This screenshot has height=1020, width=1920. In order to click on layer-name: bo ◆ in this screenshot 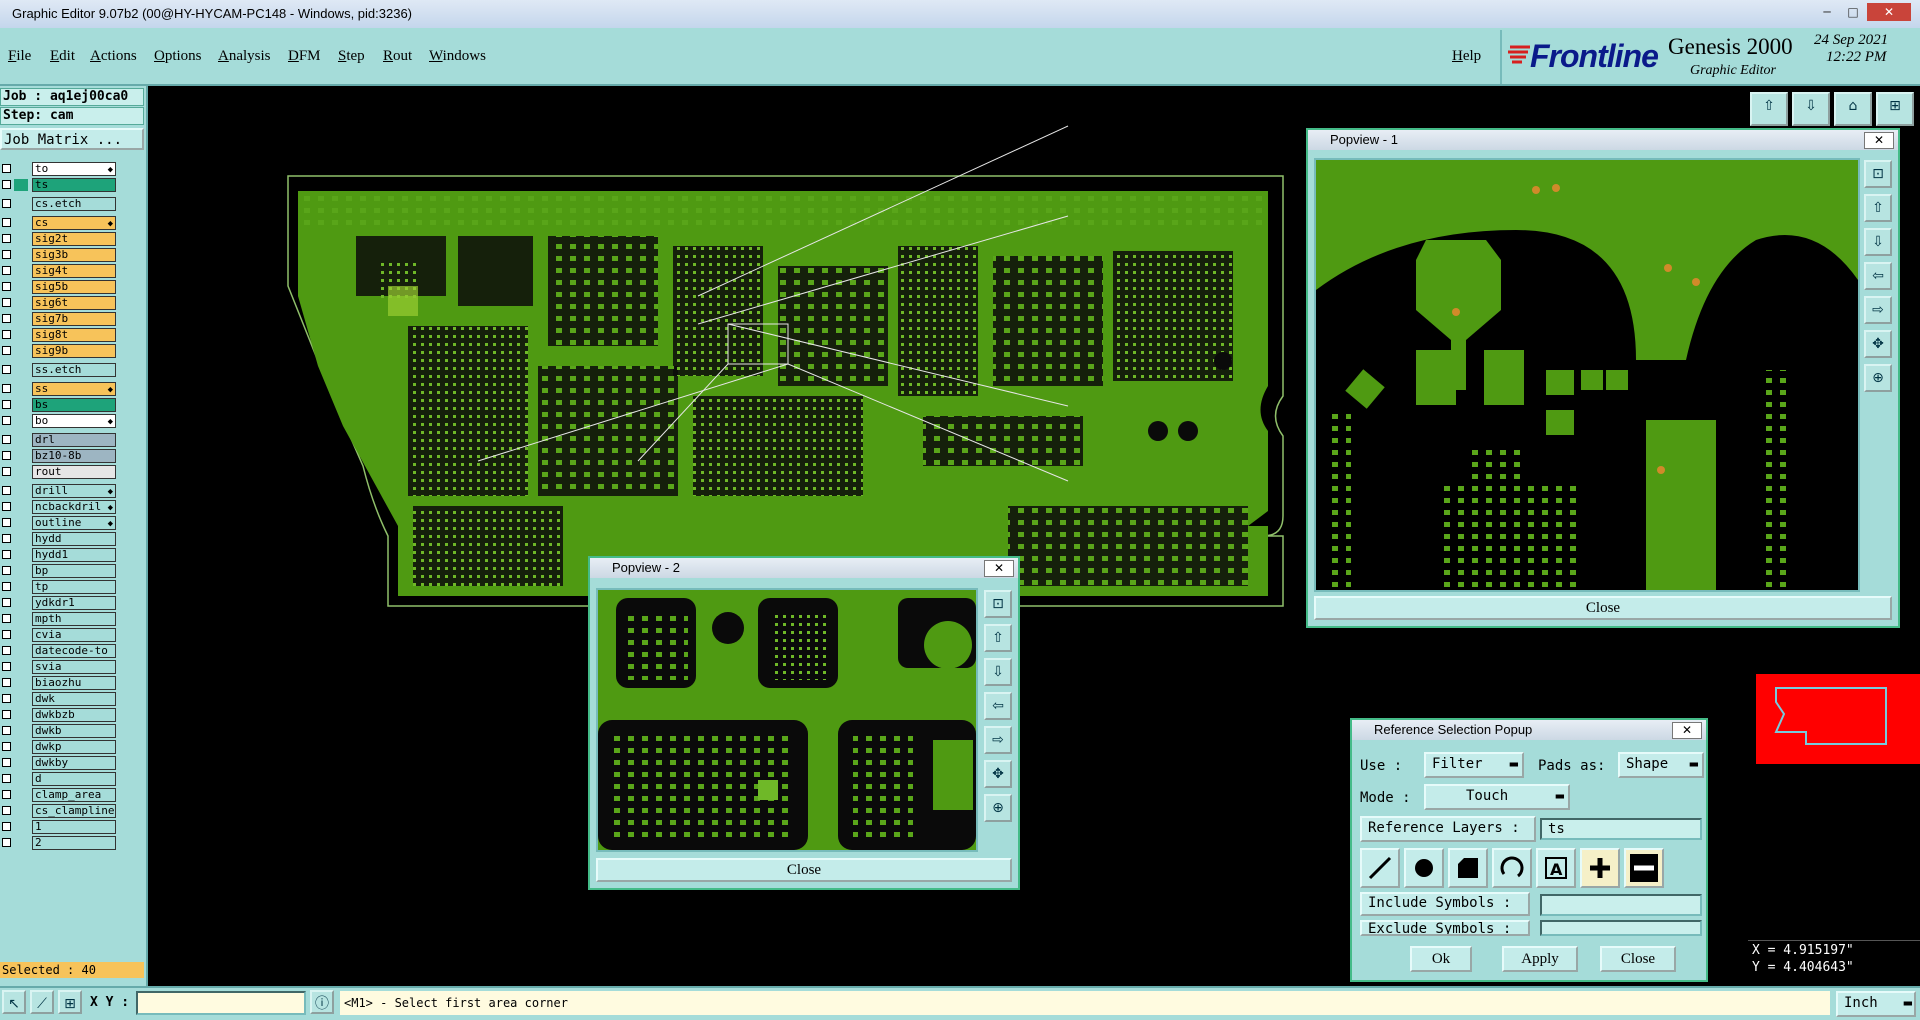, I will do `click(74, 421)`.